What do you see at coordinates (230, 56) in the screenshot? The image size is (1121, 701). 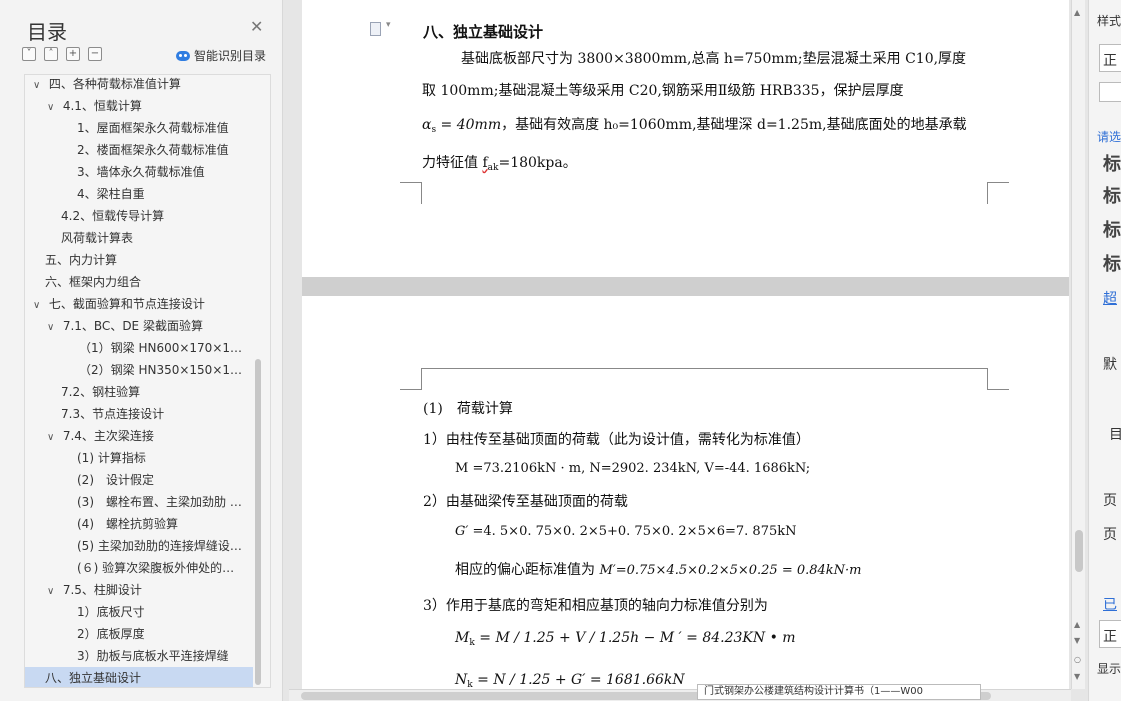 I see `smart-toc-label: 智能识别目录` at bounding box center [230, 56].